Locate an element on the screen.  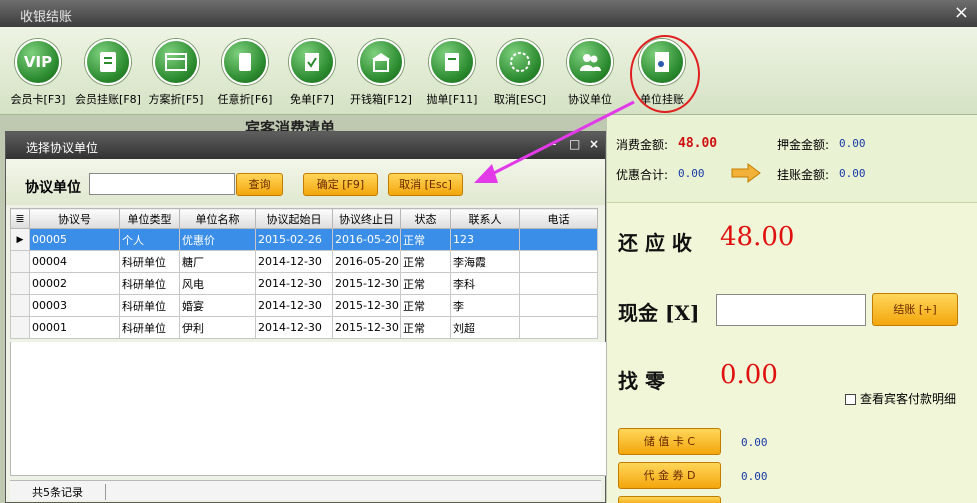
toolbar-button-plan-discount: 方案折[F5] is located at coordinates (176, 73).